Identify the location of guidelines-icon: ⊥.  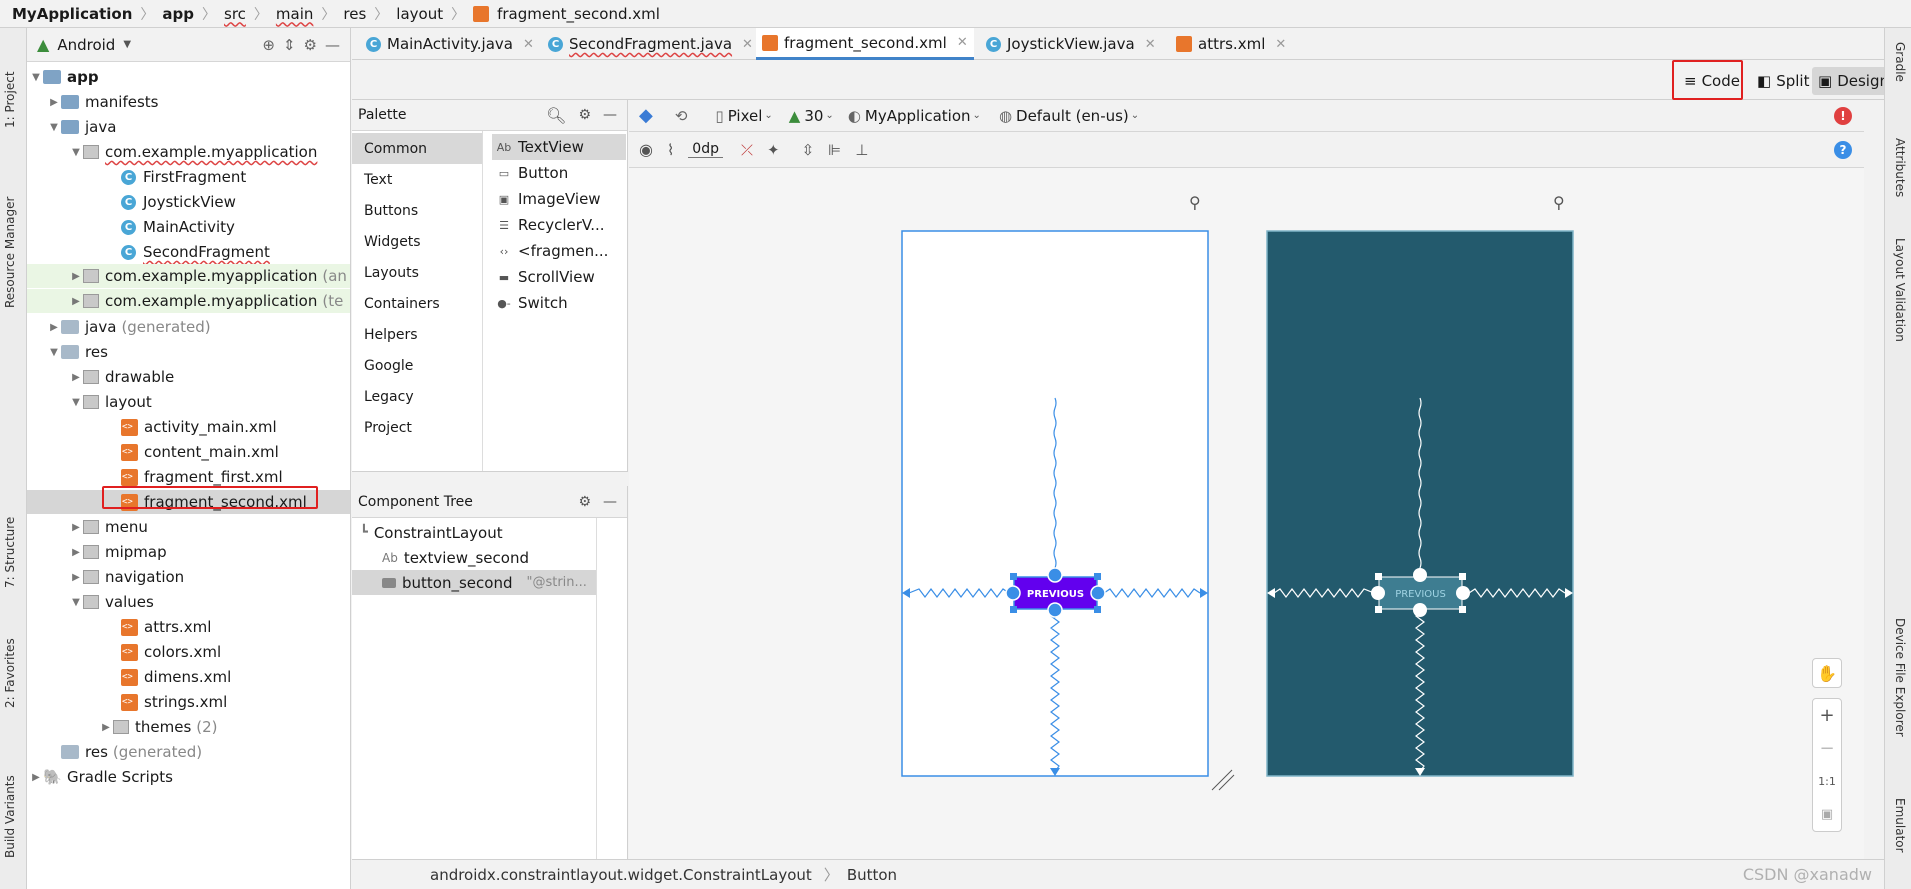
(861, 150).